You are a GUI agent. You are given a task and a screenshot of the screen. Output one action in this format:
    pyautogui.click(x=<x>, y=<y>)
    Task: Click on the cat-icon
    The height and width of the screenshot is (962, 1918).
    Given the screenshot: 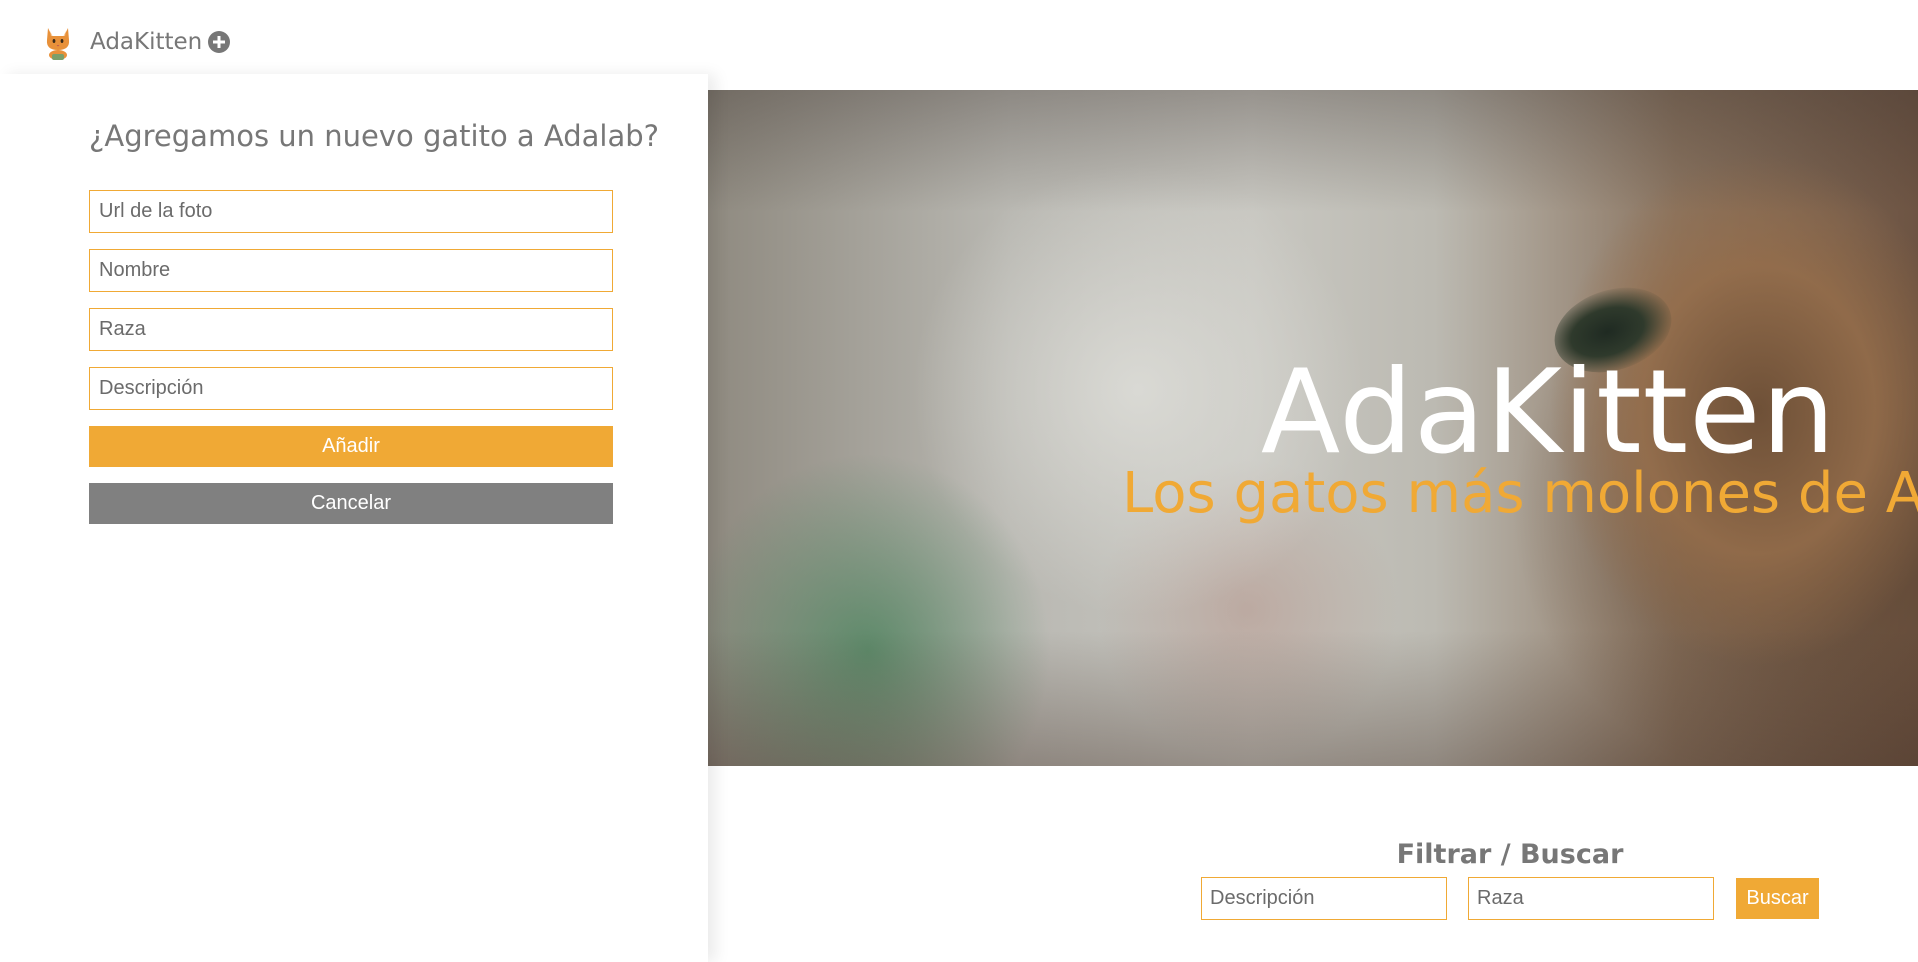 What is the action you would take?
    pyautogui.click(x=58, y=42)
    